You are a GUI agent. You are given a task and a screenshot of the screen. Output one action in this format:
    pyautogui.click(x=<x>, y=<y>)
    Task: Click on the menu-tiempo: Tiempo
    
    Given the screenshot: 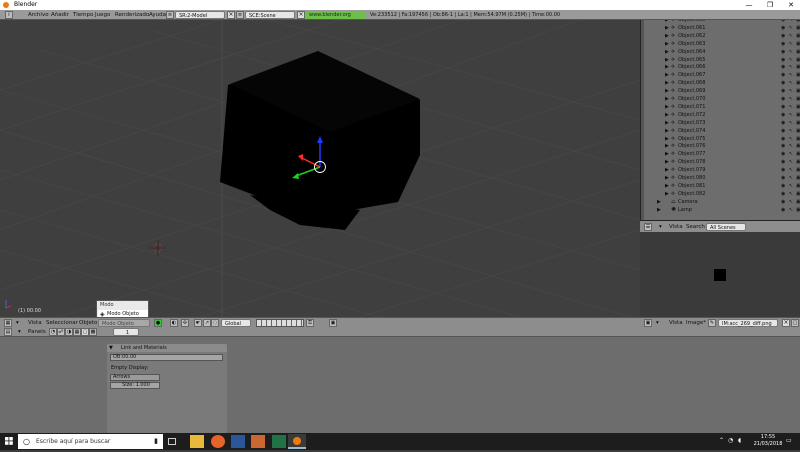 What is the action you would take?
    pyautogui.click(x=83, y=15)
    